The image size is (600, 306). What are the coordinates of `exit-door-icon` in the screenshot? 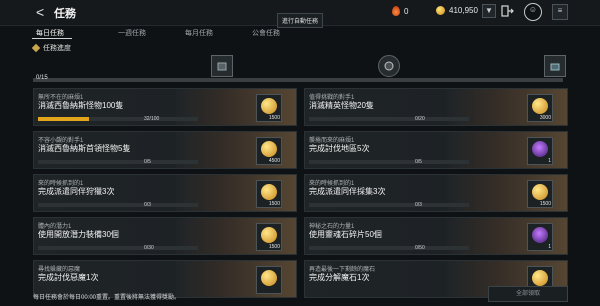 It's located at (507, 11).